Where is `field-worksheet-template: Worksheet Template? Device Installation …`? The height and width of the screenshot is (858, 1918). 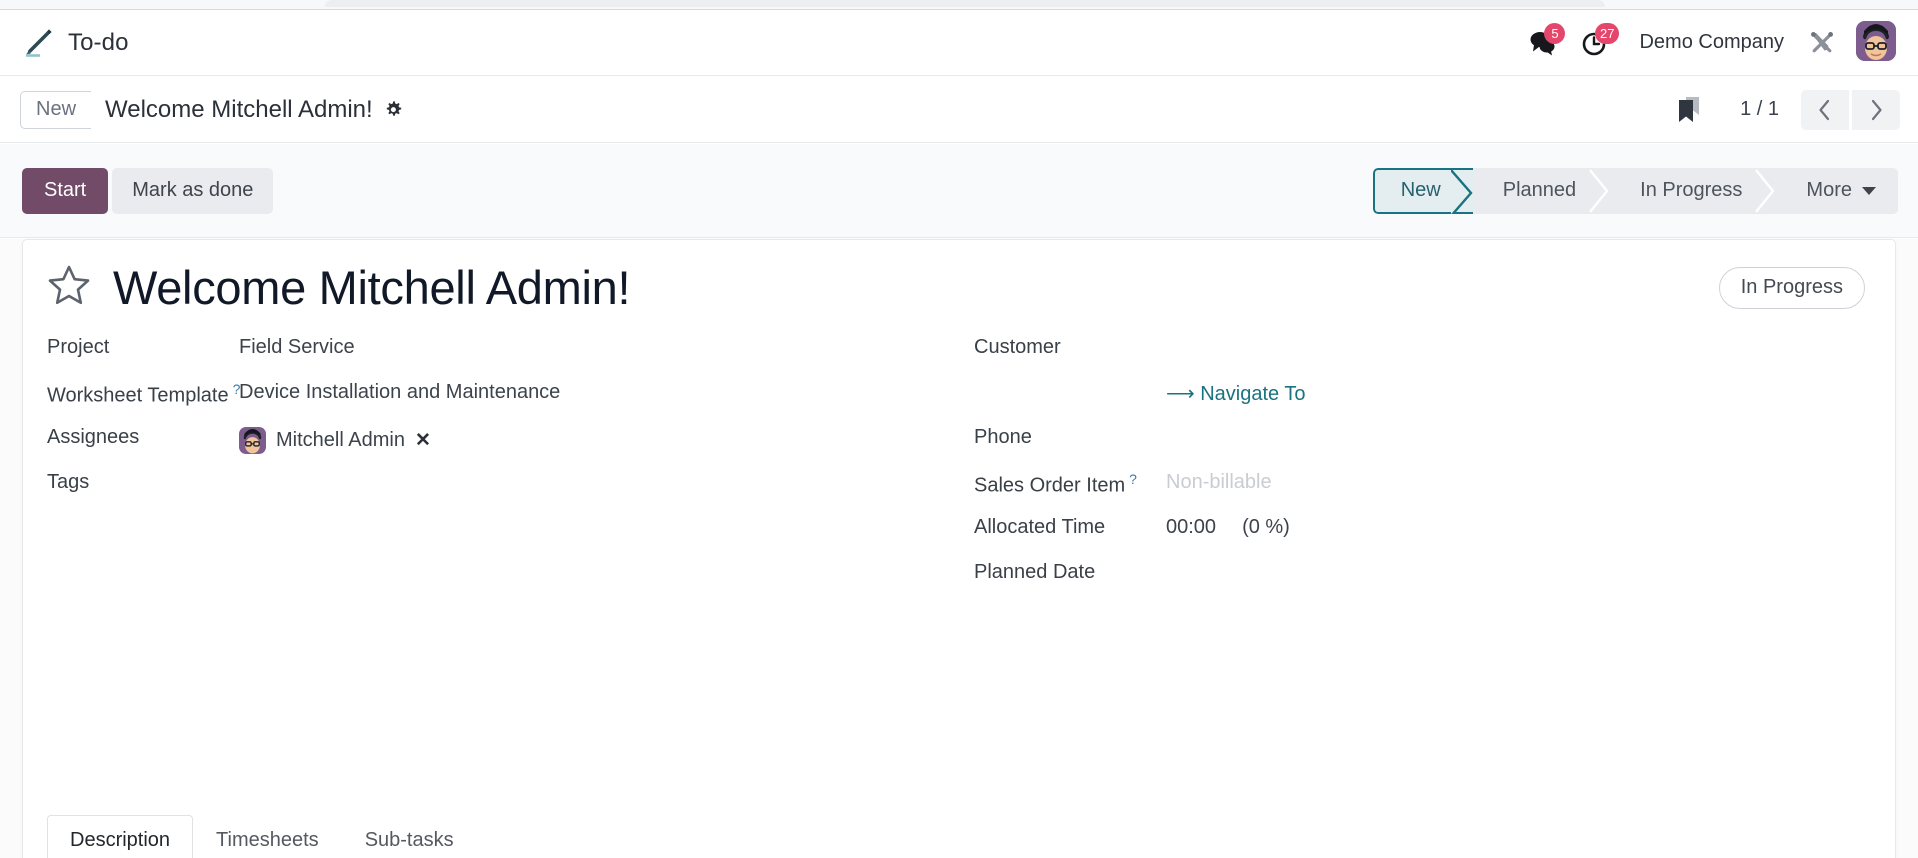 field-worksheet-template: Worksheet Template? Device Installation … is located at coordinates (501, 397).